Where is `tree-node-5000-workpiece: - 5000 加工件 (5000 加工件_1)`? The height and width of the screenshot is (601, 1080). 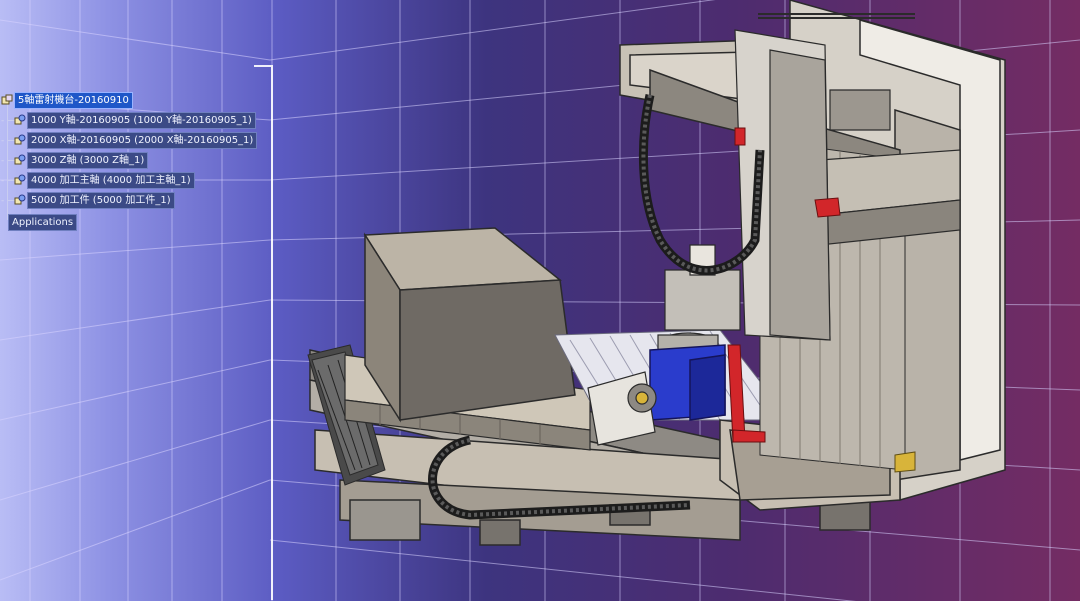
tree-node-5000-workpiece: - 5000 加工件 (5000 加工件_1) is located at coordinates (120, 200).